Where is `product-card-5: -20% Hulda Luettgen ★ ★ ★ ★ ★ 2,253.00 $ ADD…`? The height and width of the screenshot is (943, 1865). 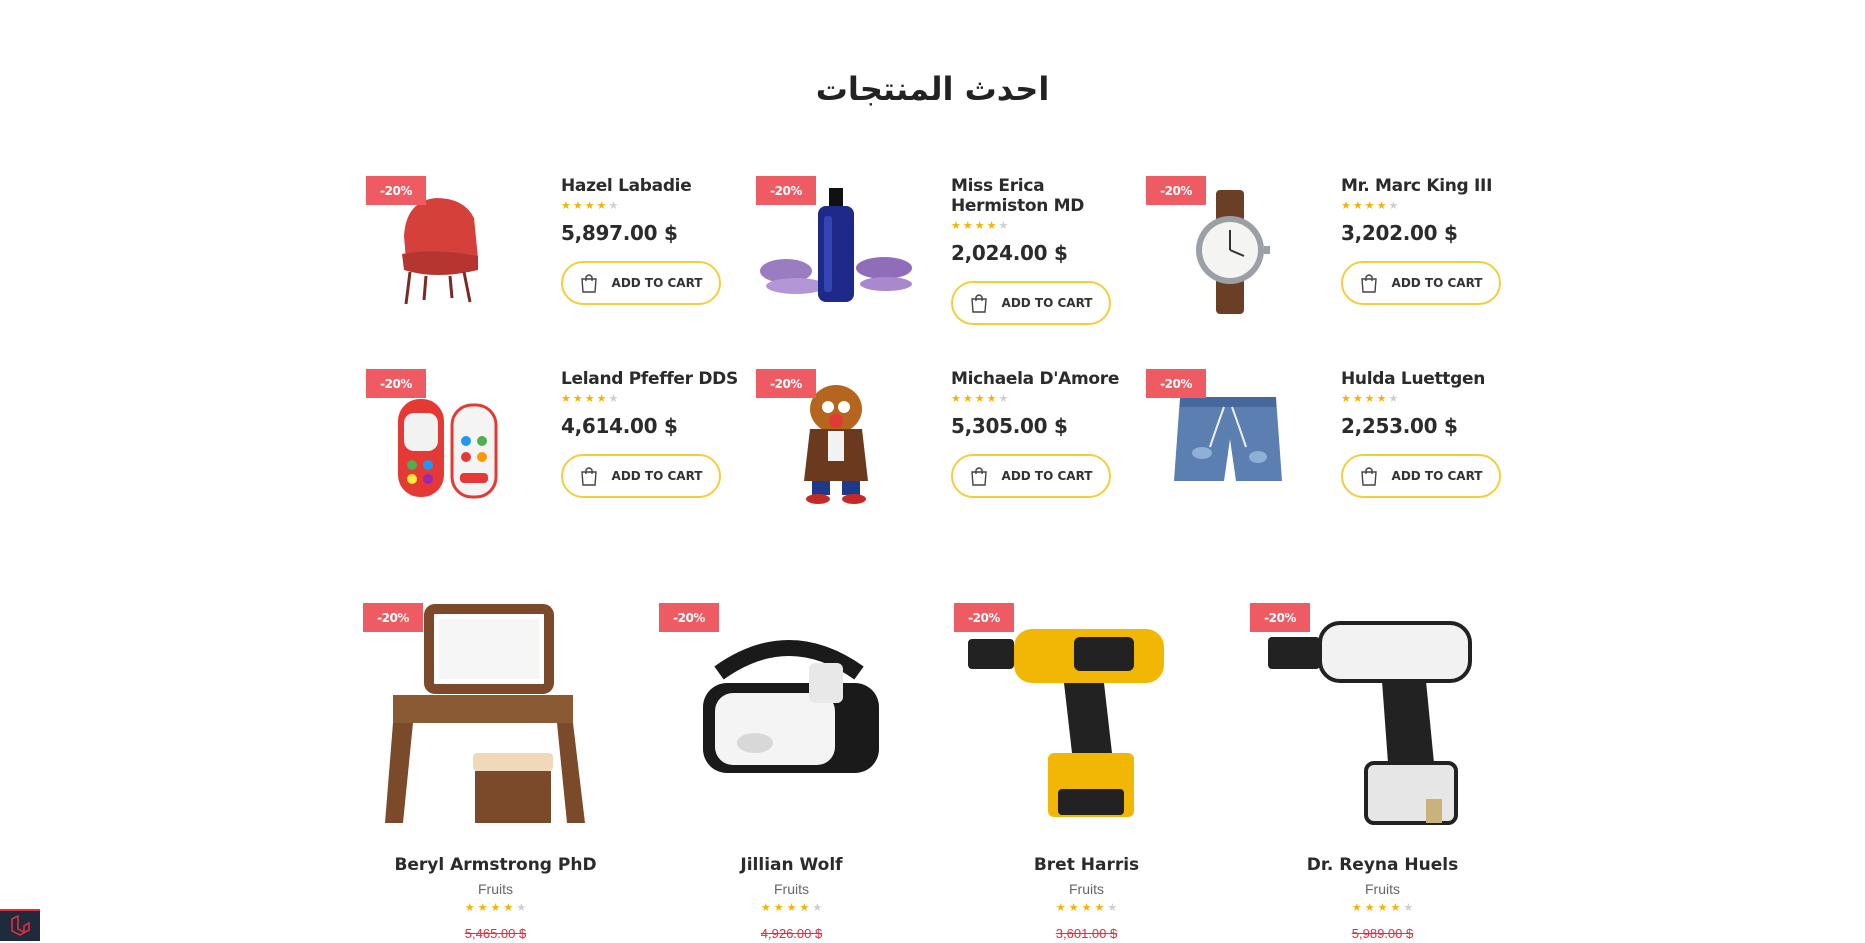 product-card-5: -20% Hulda Luettgen ★ ★ ★ ★ ★ 2,253.00 $ ADD… is located at coordinates (1336, 444).